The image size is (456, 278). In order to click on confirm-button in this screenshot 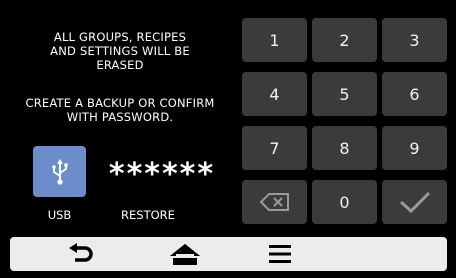, I will do `click(414, 202)`.